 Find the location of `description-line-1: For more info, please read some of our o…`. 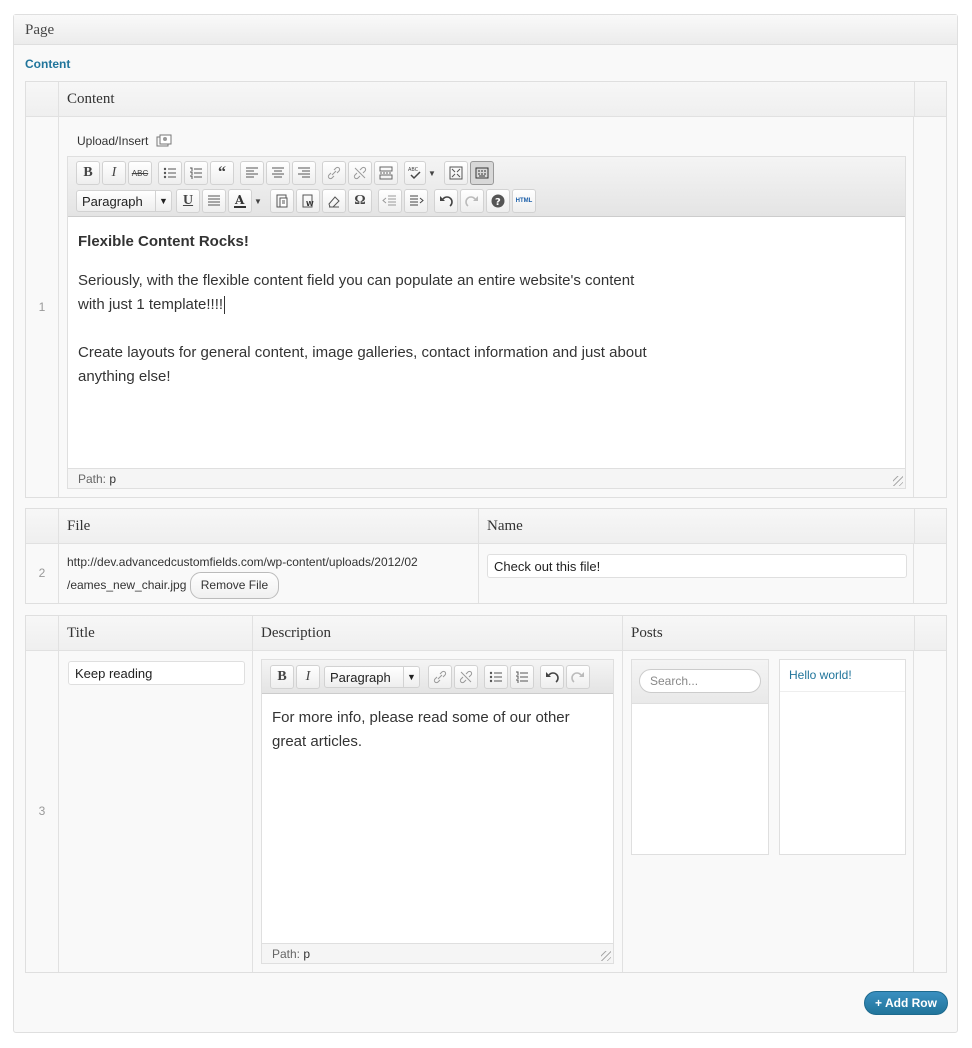

description-line-1: For more info, please read some of our o… is located at coordinates (421, 717).